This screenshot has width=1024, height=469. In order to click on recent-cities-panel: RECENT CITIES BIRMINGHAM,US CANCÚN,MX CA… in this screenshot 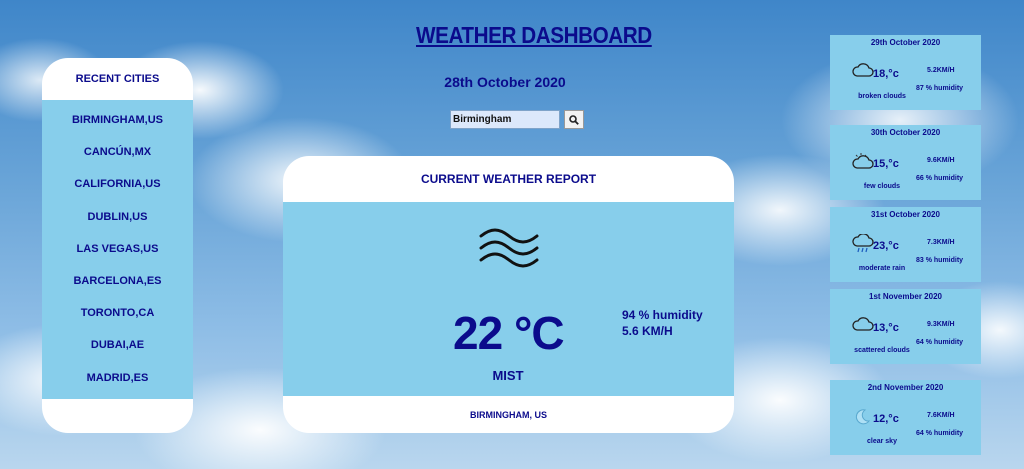, I will do `click(117, 245)`.